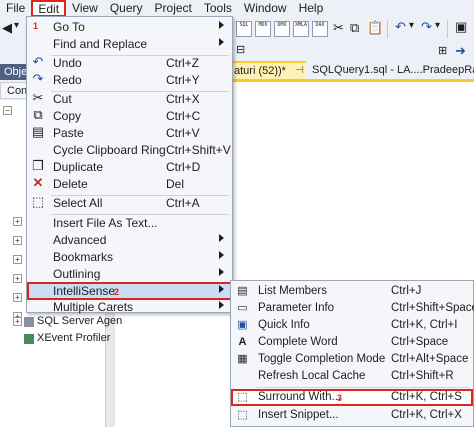  Describe the element at coordinates (17, 321) in the screenshot. I see `expand-sql-agent-icon: +` at that location.